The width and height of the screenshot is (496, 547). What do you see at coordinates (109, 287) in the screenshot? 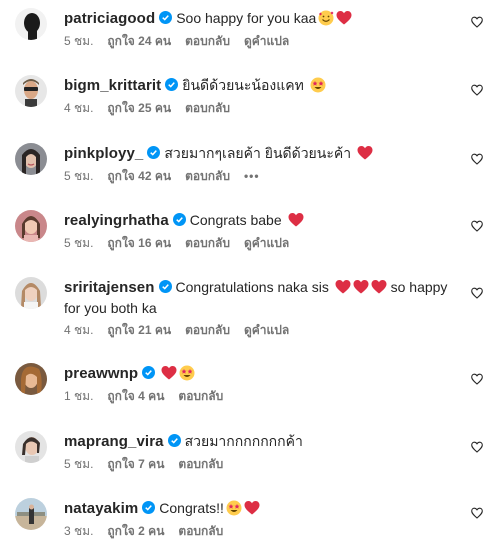
I see `comment-username: sriritajensen` at bounding box center [109, 287].